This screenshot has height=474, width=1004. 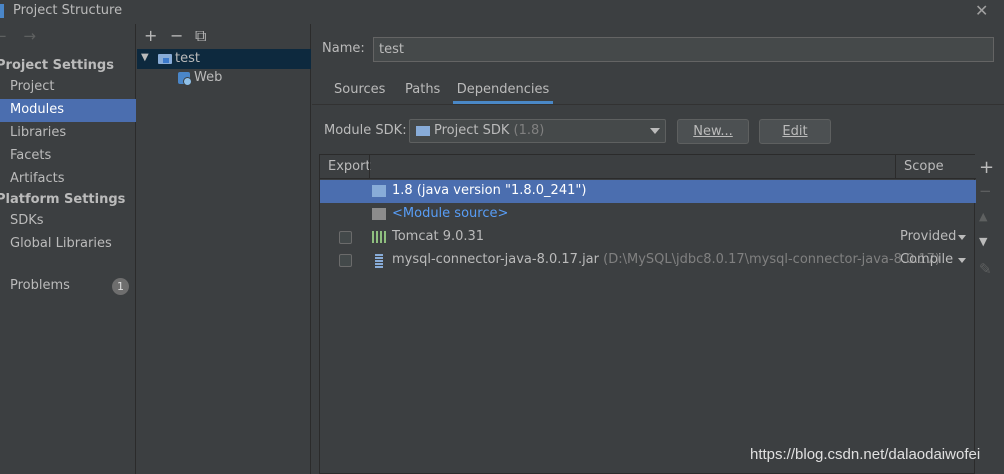 What do you see at coordinates (450, 213) in the screenshot?
I see `dependency-name: <Module source>` at bounding box center [450, 213].